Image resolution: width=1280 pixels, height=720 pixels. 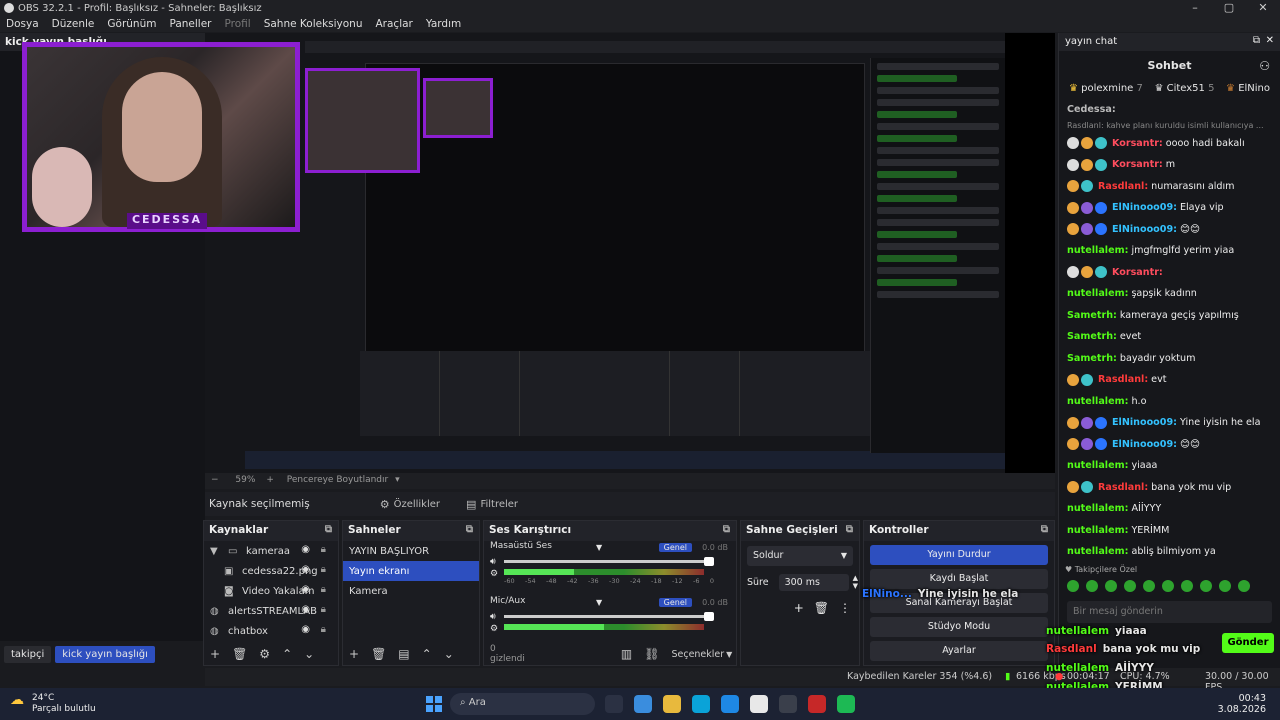 I want to click on chat-input: Bir mesaj gönderin, so click(x=1169, y=612).